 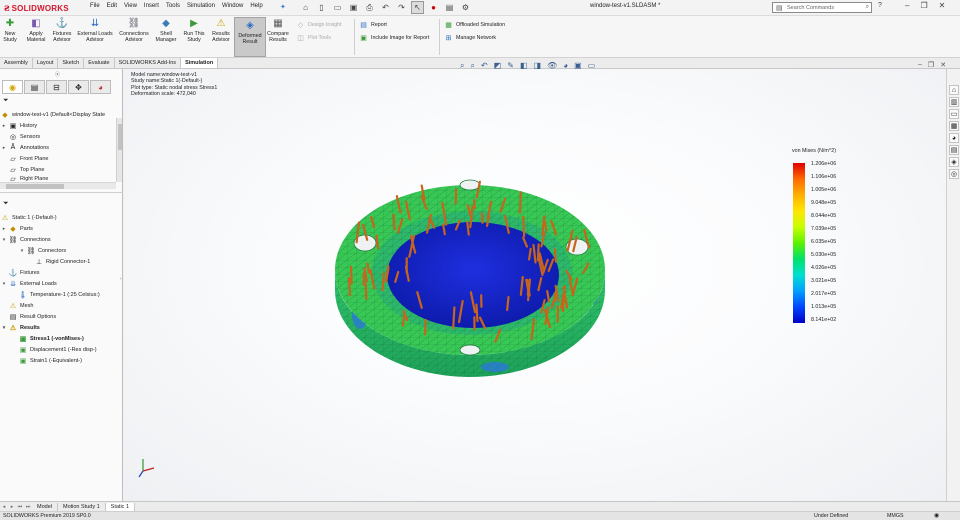 I want to click on close-icon: ✕, so click(x=942, y=5).